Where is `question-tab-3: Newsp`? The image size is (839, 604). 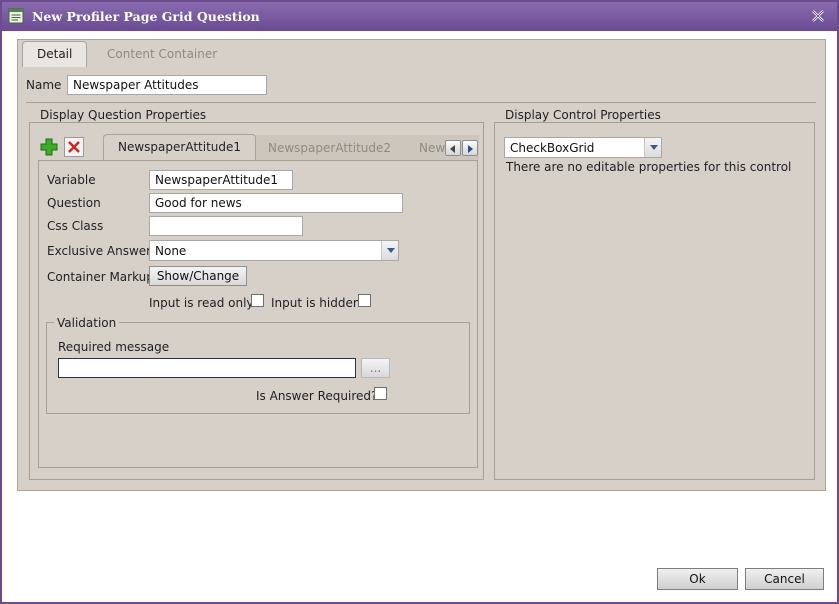
question-tab-3: Newsp is located at coordinates (425, 149).